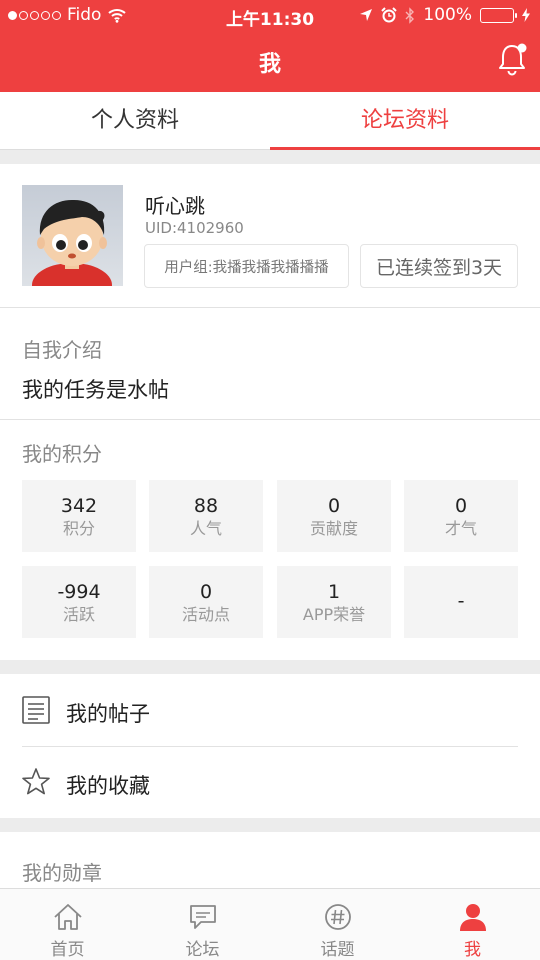 This screenshot has width=540, height=960. Describe the element at coordinates (337, 917) in the screenshot. I see `hashtag-icon` at that location.